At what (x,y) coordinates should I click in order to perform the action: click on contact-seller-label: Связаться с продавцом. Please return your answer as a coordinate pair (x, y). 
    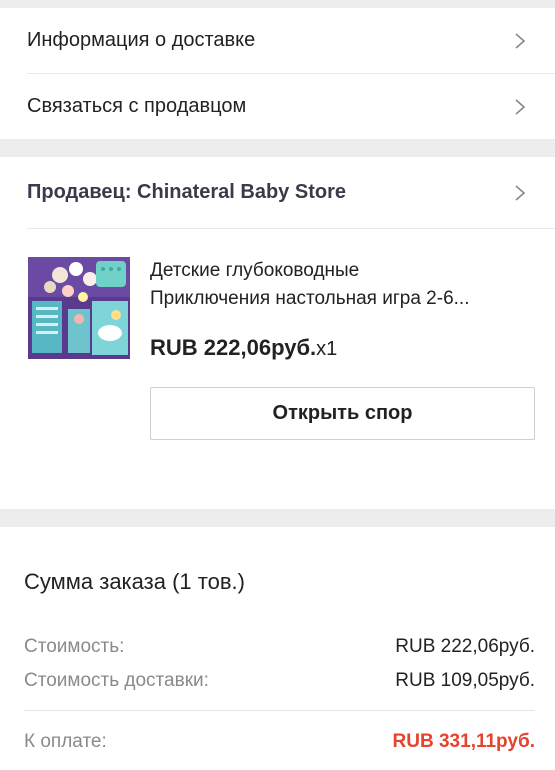
    Looking at the image, I should click on (137, 106).